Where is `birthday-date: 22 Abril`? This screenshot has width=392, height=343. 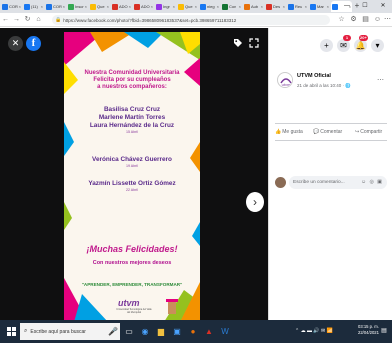
birthday-date: 22 Abril is located at coordinates (132, 190).